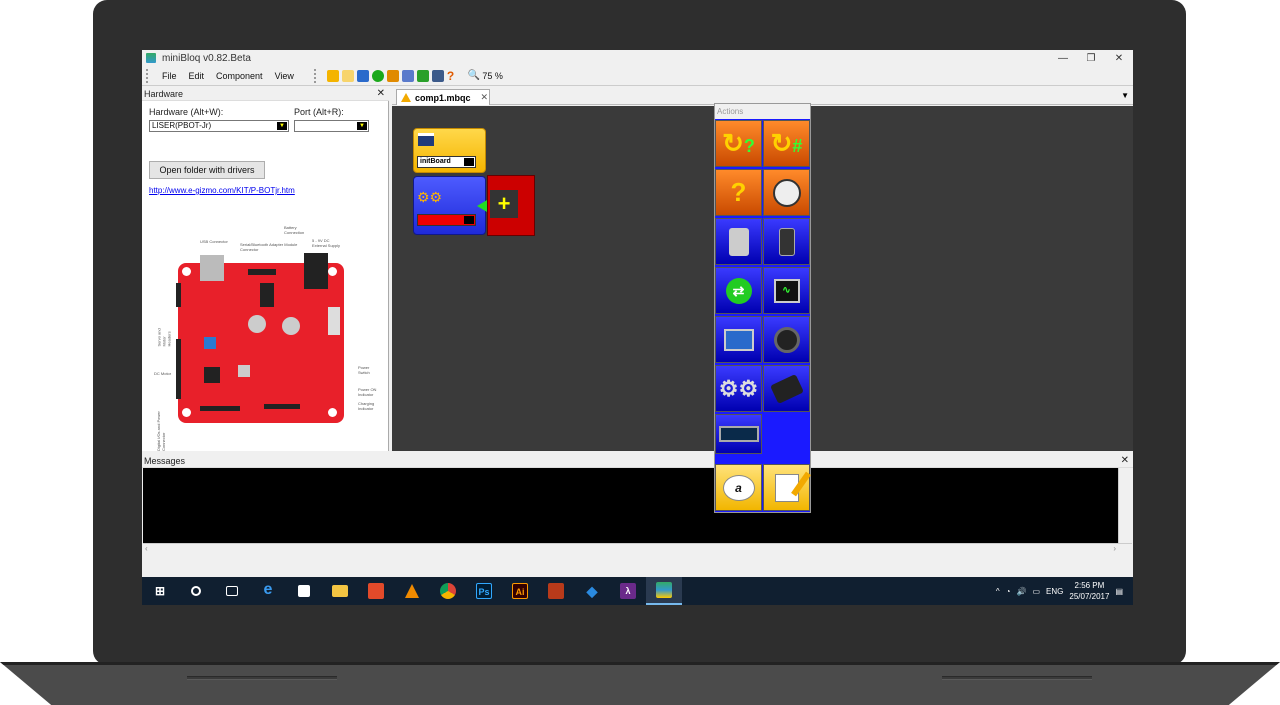 This screenshot has height=705, width=1280. I want to click on edge-icon: e, so click(268, 591).